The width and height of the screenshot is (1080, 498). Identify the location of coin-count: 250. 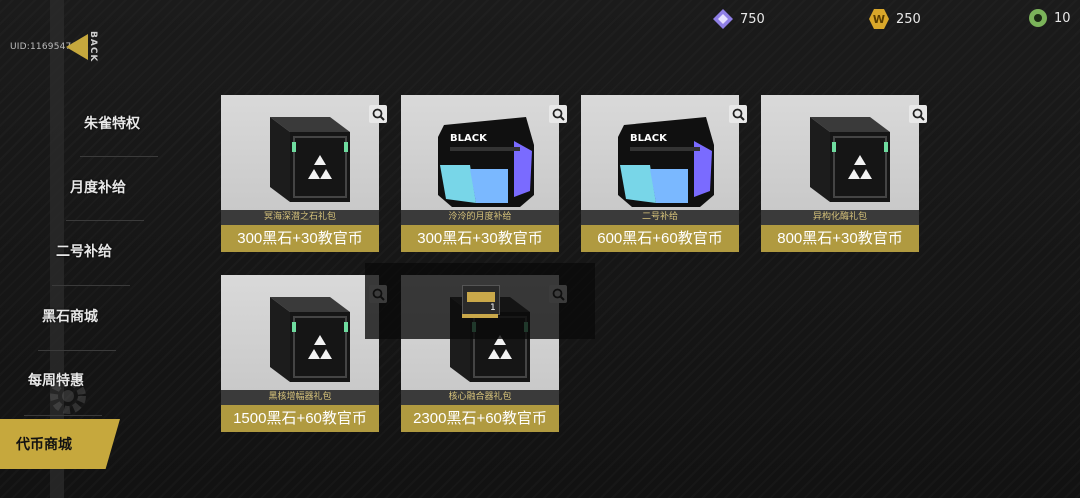
(908, 19).